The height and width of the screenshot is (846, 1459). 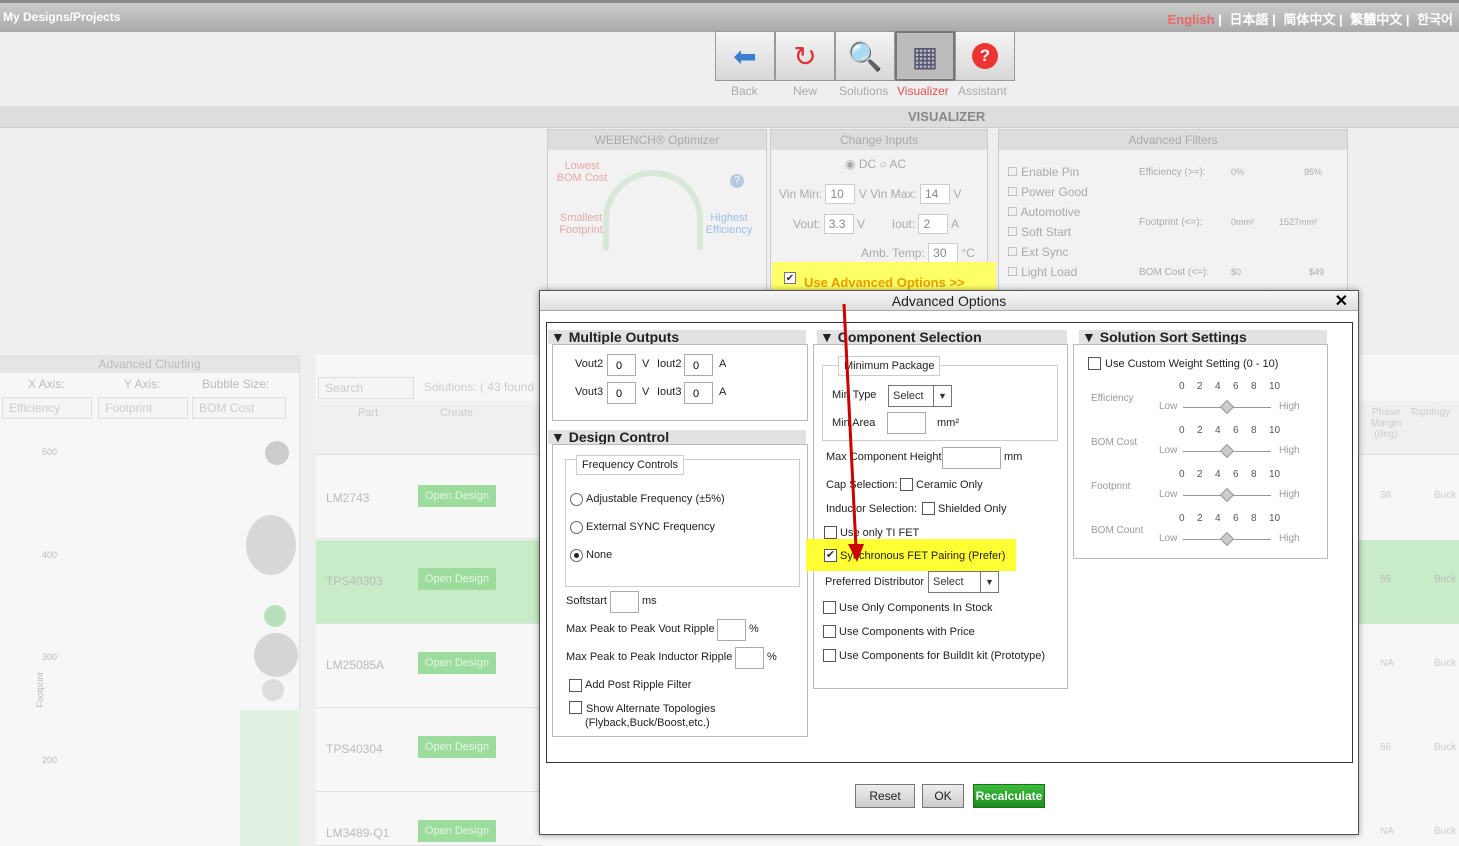 I want to click on sort-settings-header: ▼ Solution Sort Settings, so click(x=1203, y=337).